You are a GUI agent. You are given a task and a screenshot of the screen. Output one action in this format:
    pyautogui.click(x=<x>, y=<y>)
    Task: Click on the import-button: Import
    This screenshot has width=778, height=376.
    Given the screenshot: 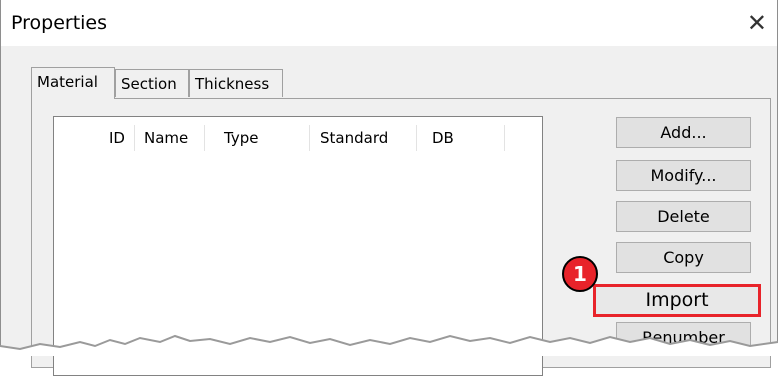 What is the action you would take?
    pyautogui.click(x=677, y=300)
    